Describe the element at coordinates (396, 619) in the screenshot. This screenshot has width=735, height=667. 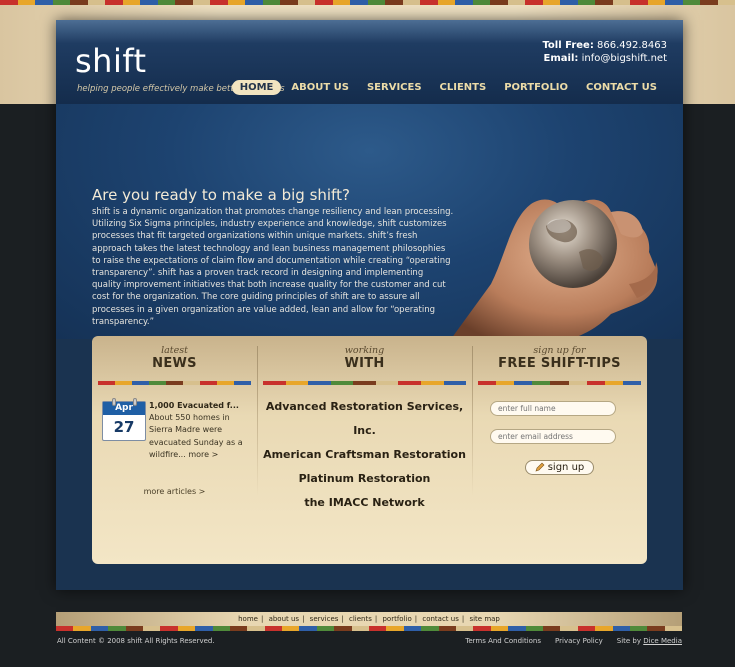
I see `footer-link-portfolio: portfolio` at that location.